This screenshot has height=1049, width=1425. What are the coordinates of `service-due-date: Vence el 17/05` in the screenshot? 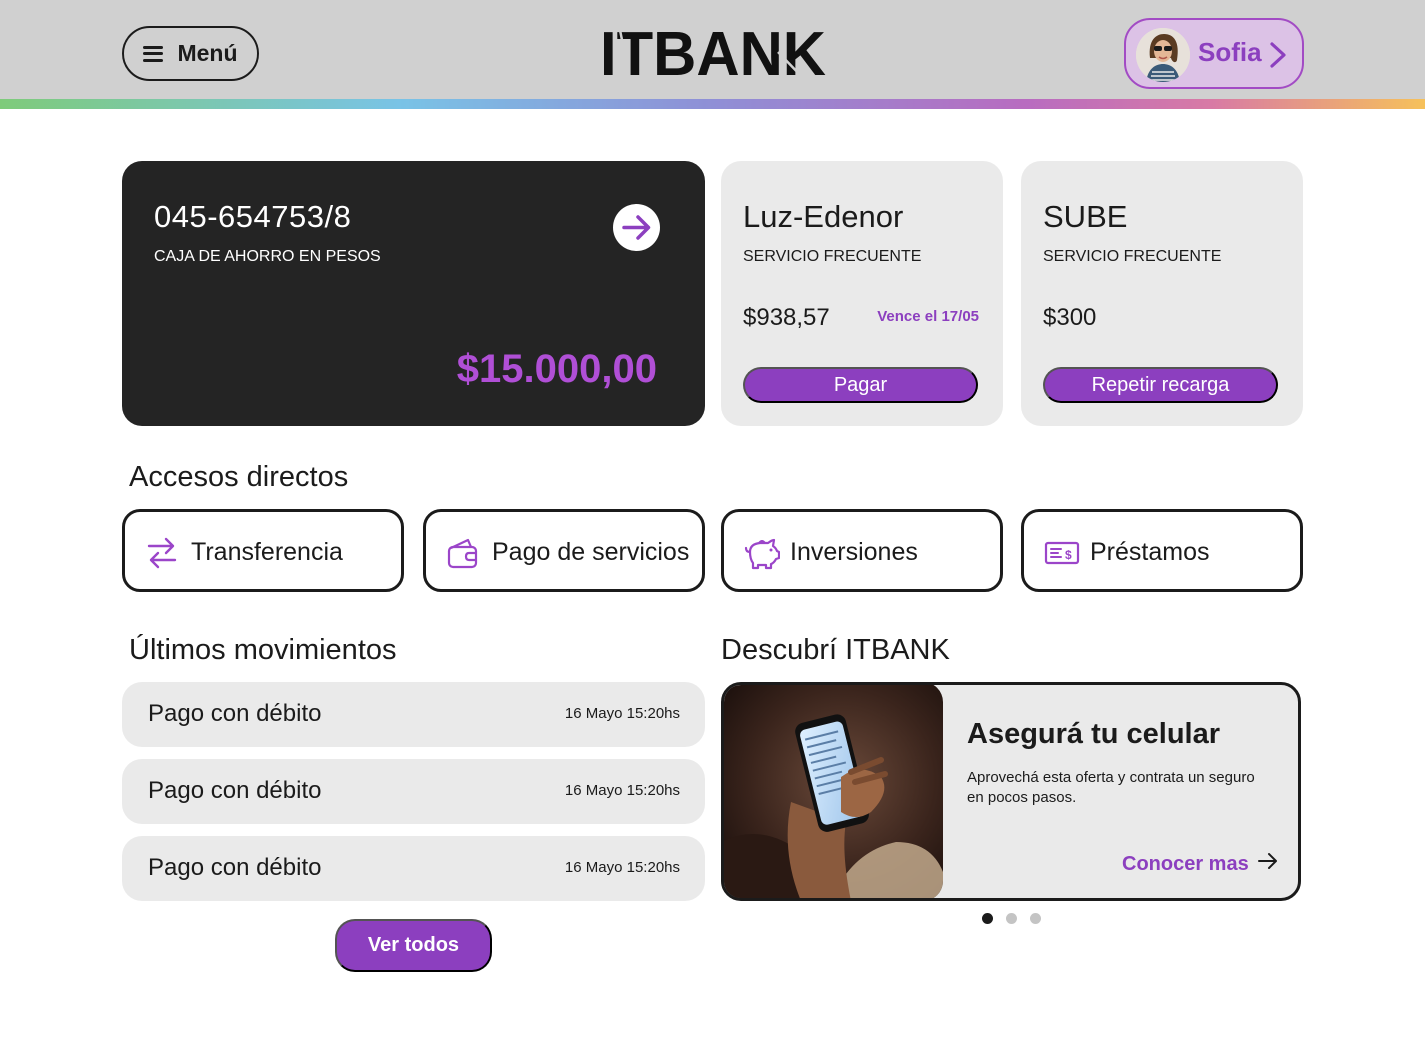 It's located at (928, 316).